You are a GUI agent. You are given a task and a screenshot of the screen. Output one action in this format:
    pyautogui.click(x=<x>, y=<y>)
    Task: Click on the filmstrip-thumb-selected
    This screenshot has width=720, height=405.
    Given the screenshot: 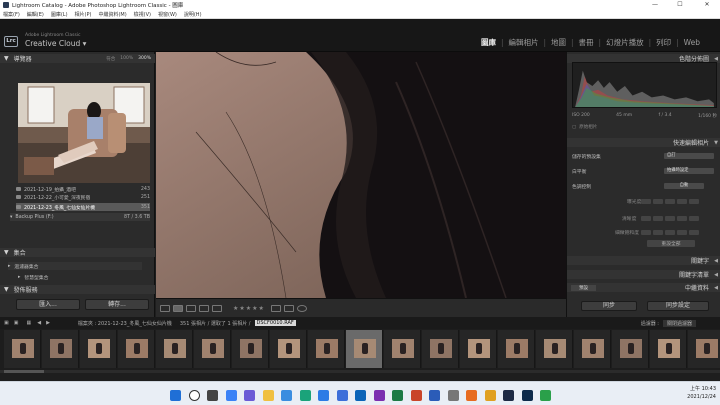 What is the action you would take?
    pyautogui.click(x=364, y=349)
    